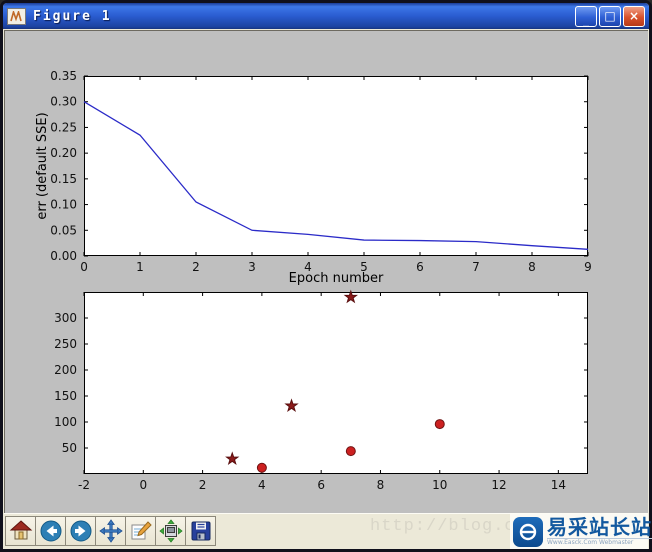 This screenshot has height=552, width=652. I want to click on home-button, so click(20, 531).